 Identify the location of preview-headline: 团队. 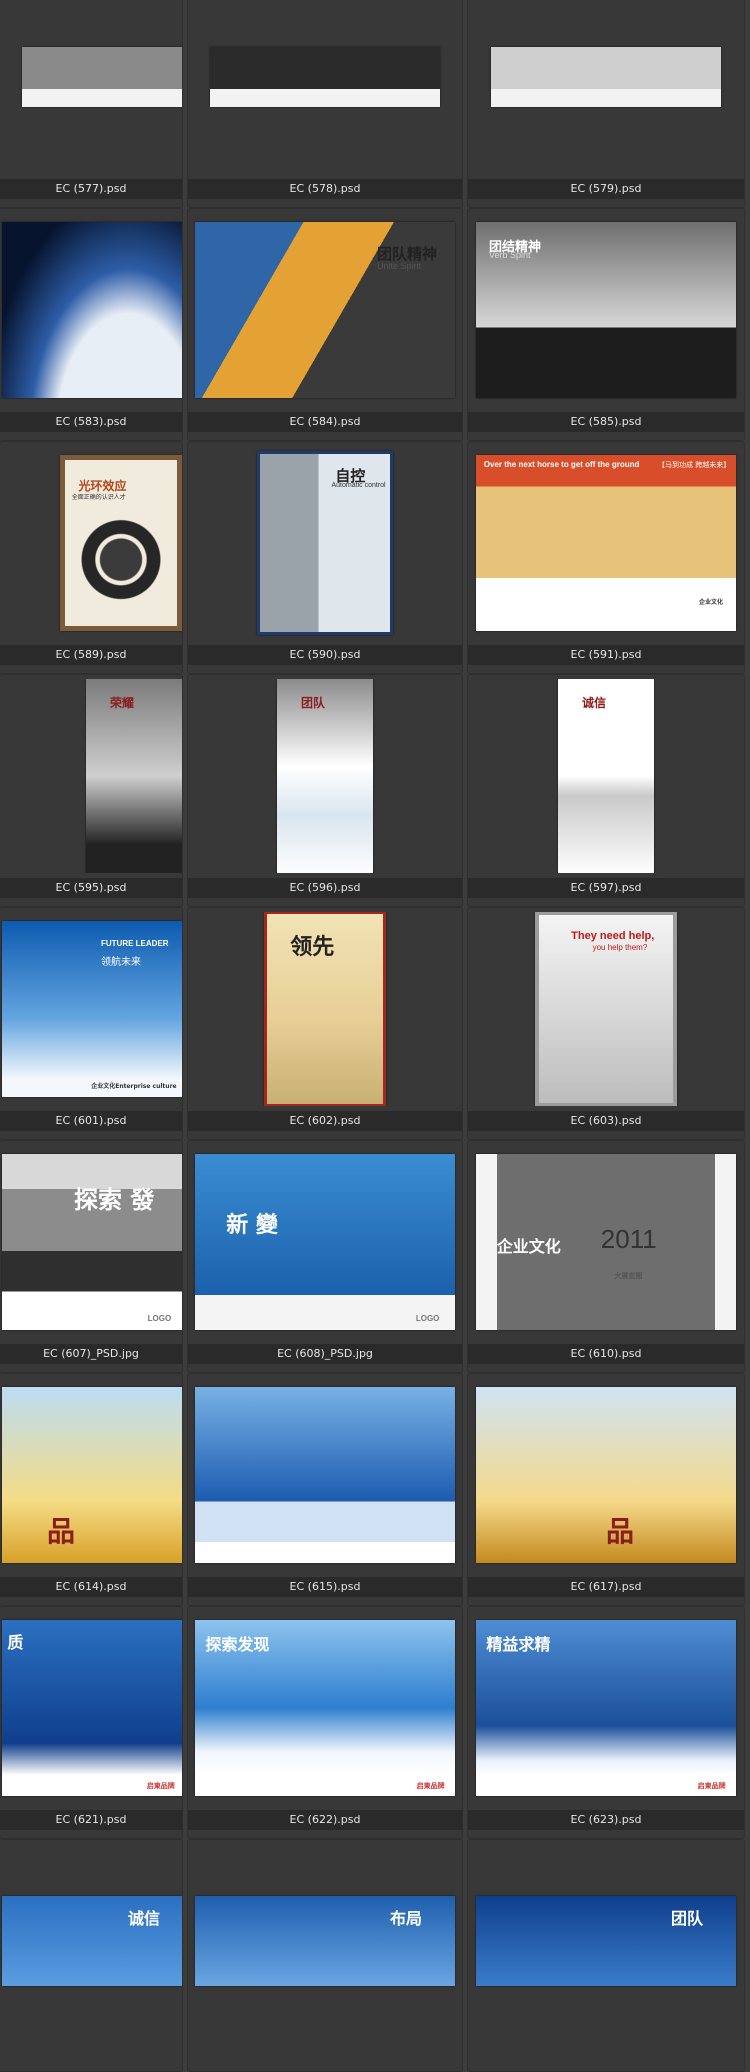
(687, 1918).